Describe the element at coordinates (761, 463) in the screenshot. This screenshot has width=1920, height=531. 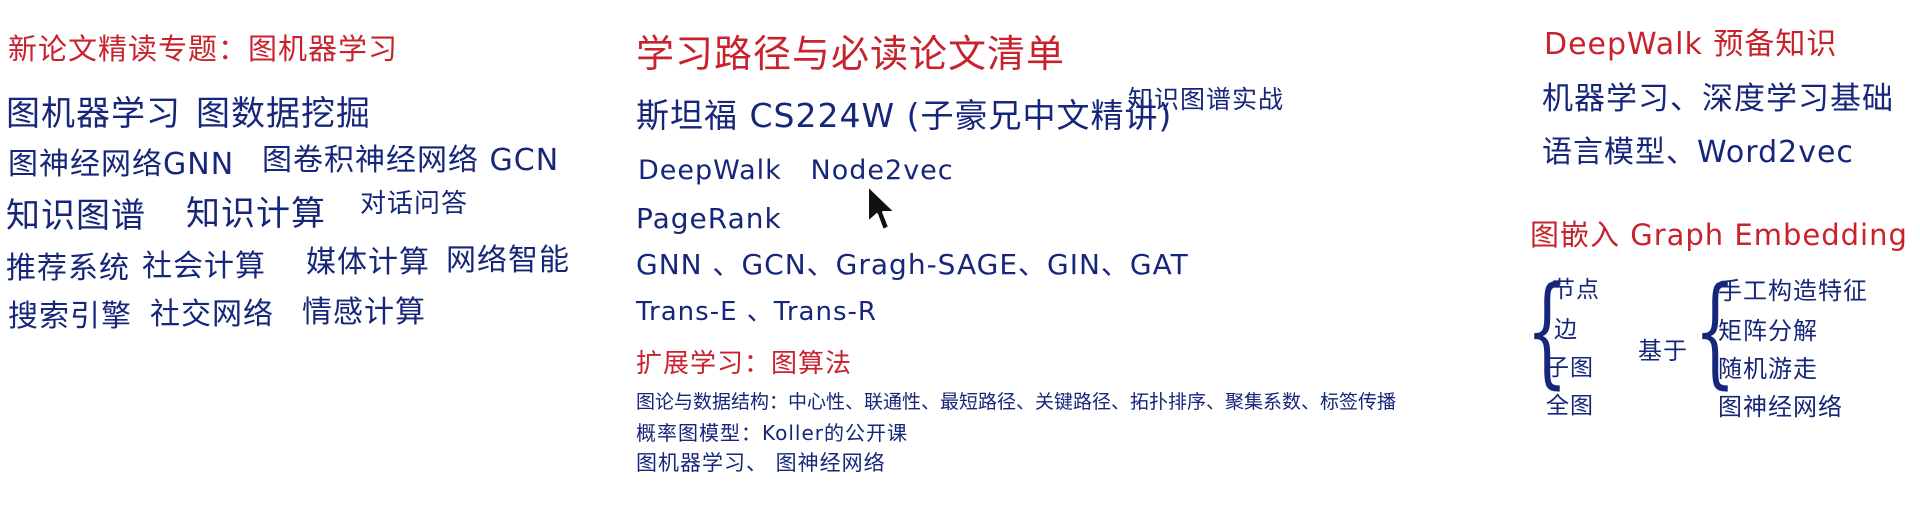
I see `extension-line-graph-ml: 图机器学习、 图神经网络` at that location.